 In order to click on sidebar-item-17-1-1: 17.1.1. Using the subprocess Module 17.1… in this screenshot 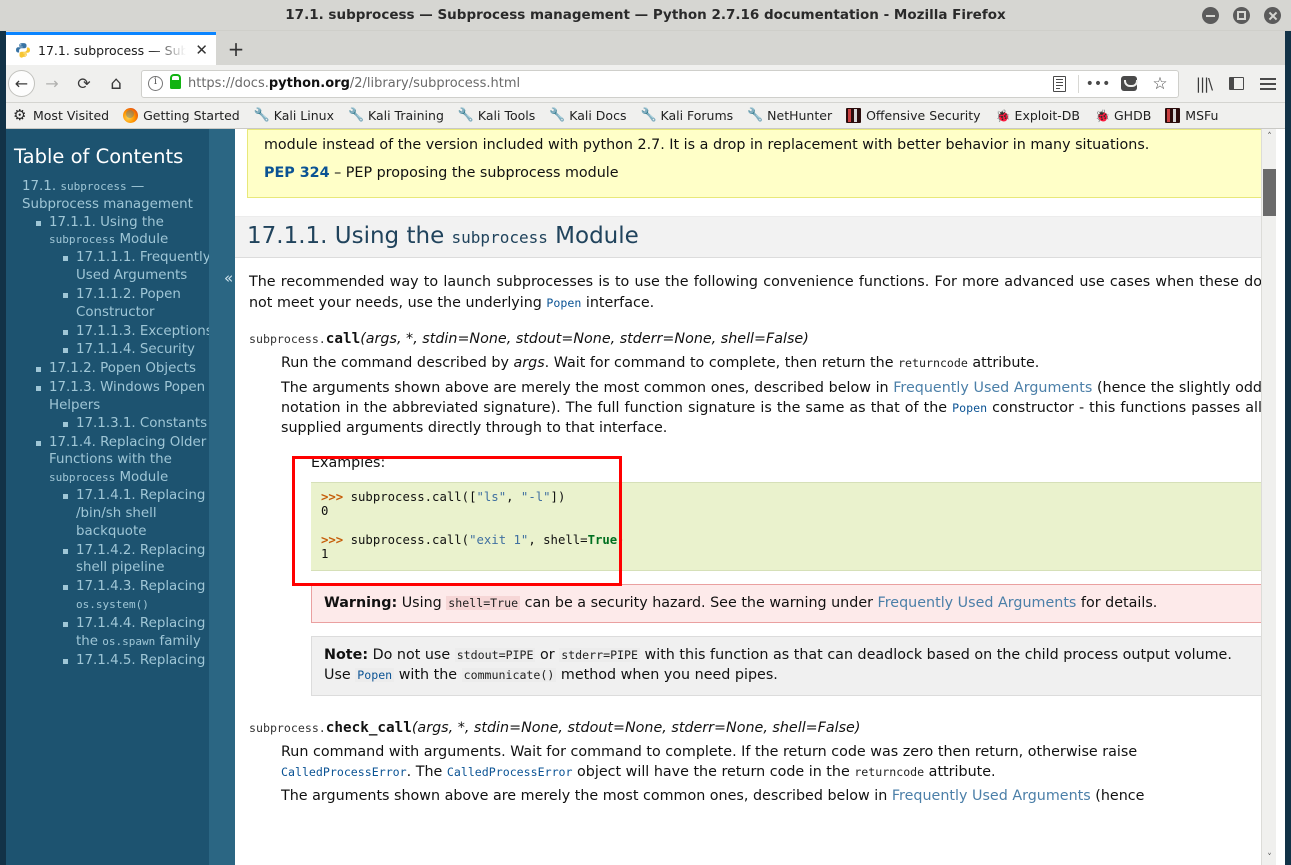, I will do `click(122, 287)`.